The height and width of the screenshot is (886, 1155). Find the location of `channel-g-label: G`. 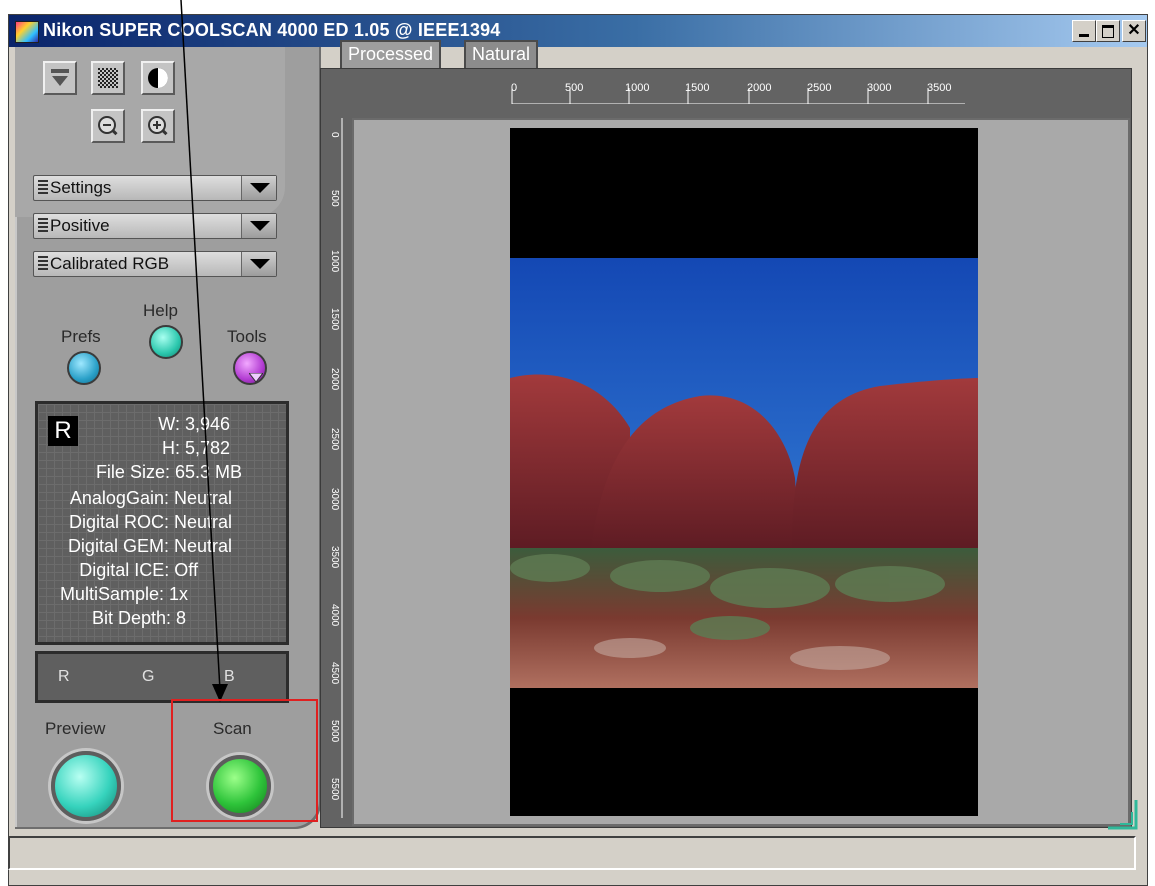

channel-g-label: G is located at coordinates (148, 676).